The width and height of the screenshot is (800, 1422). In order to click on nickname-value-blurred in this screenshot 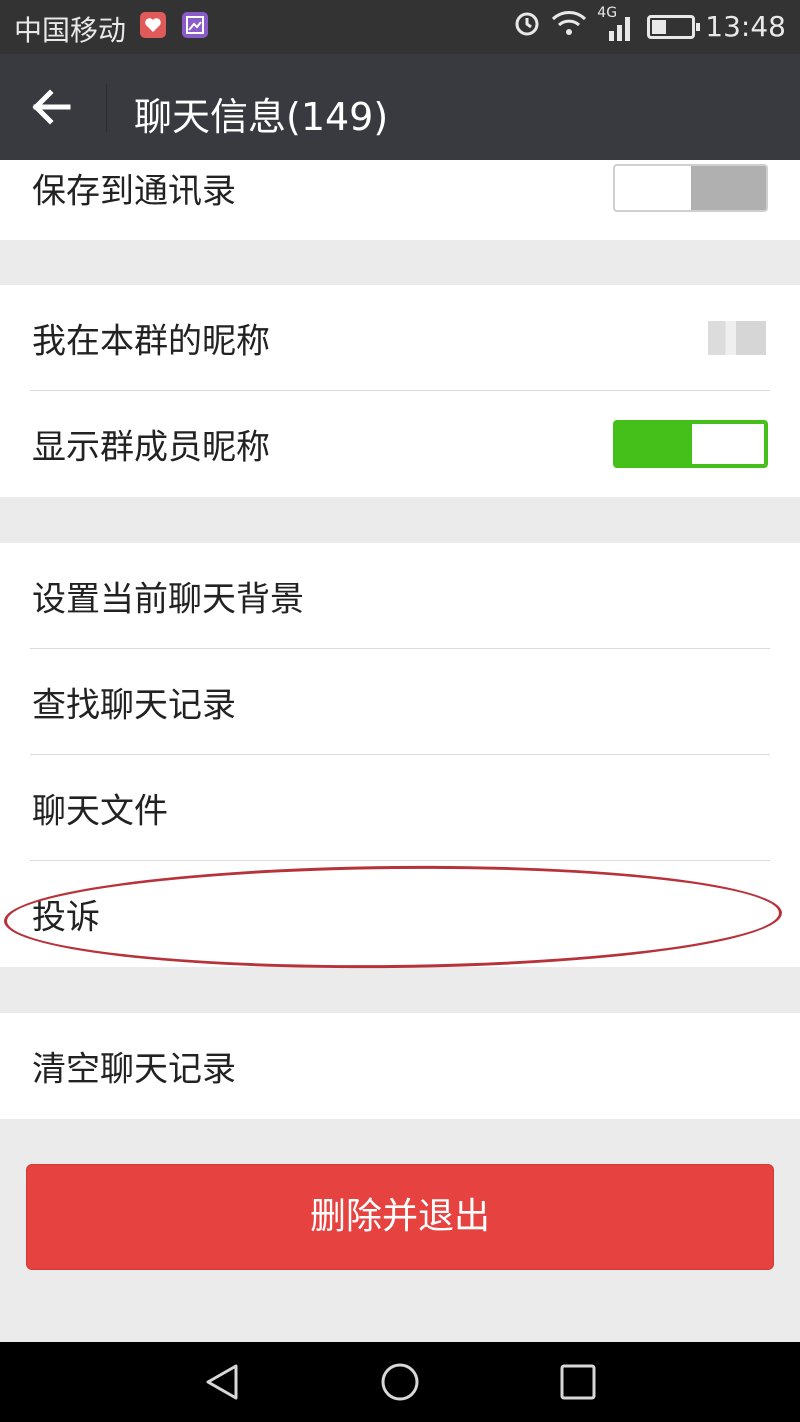, I will do `click(737, 338)`.